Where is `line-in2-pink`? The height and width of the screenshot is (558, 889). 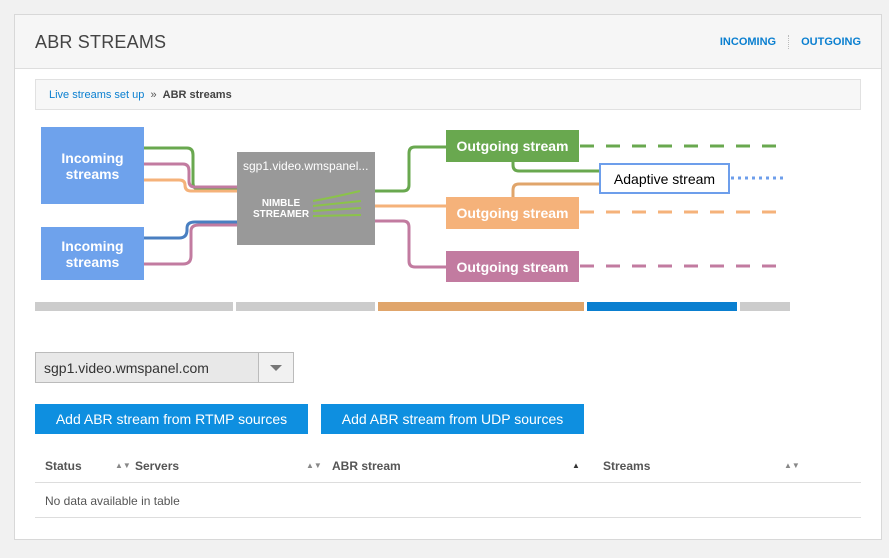 line-in2-pink is located at coordinates (190, 244).